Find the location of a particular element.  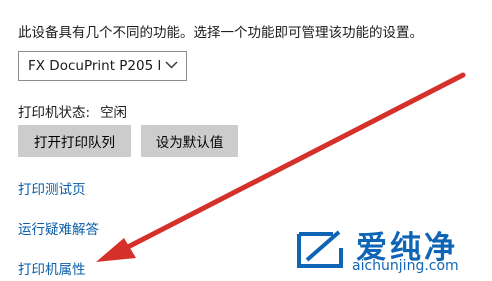

watermark-url: aichunjing.com is located at coordinates (405, 266).